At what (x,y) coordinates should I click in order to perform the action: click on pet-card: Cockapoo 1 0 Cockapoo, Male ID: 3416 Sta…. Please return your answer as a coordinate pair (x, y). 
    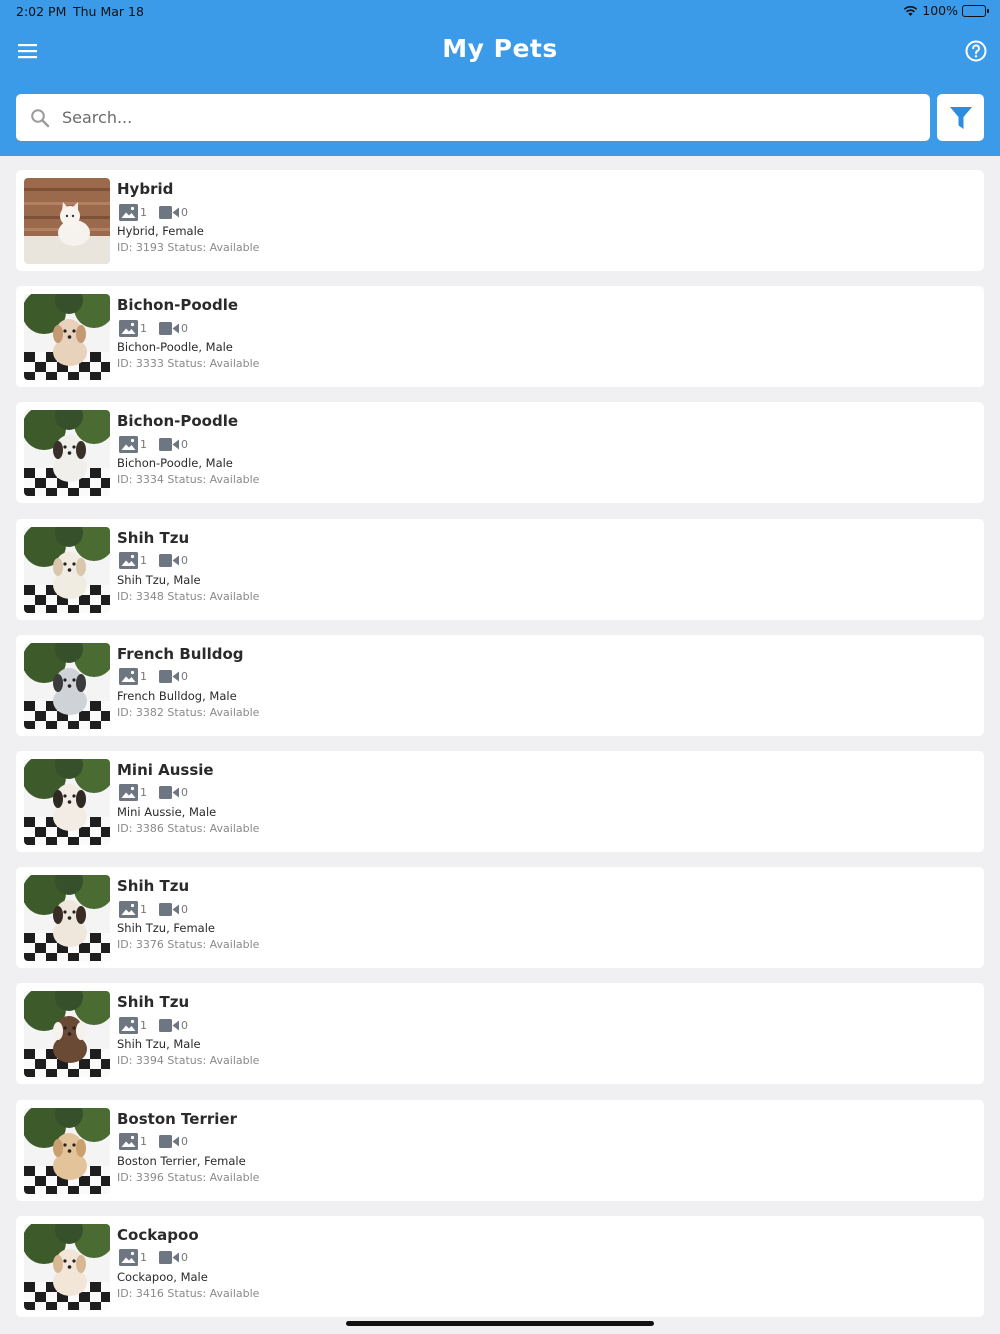
    Looking at the image, I should click on (500, 1266).